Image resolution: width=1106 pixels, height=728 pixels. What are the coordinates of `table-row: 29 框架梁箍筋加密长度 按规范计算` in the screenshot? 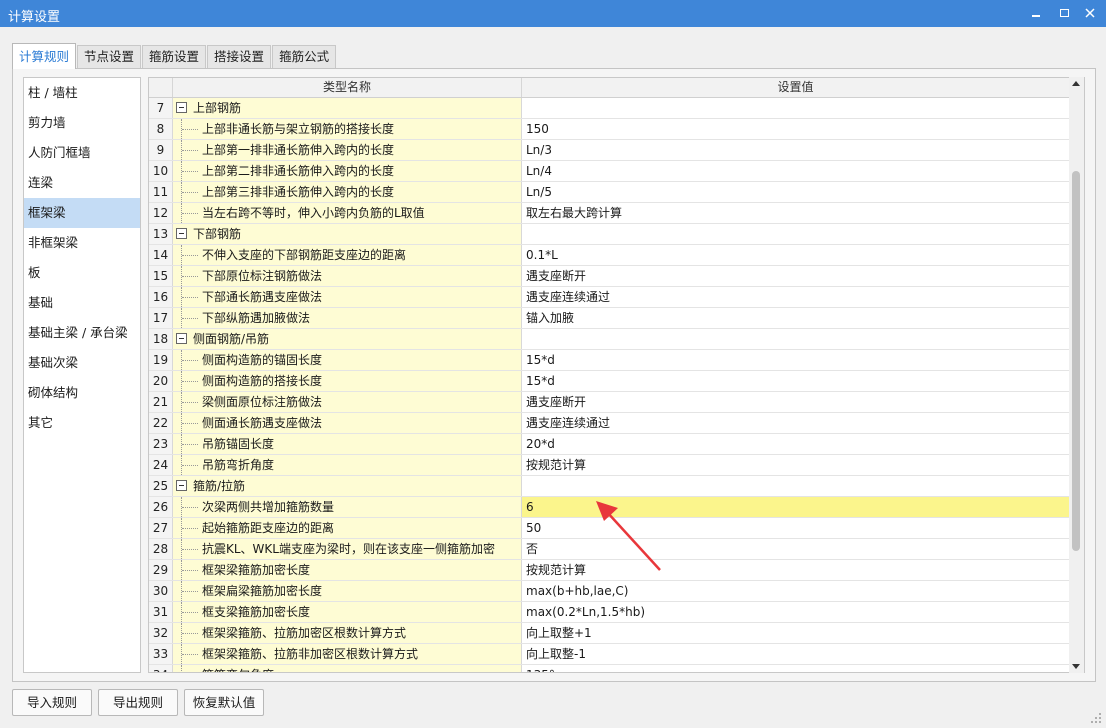 It's located at (609, 570).